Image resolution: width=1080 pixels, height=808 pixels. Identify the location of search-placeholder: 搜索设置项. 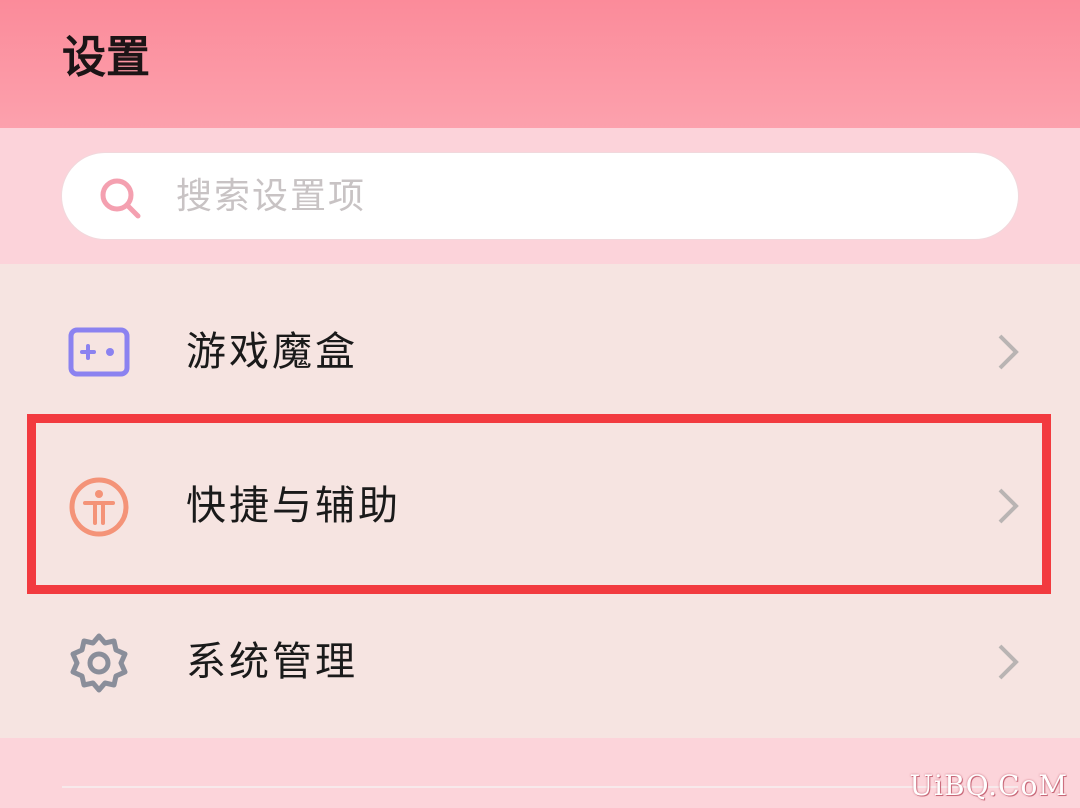
(271, 196).